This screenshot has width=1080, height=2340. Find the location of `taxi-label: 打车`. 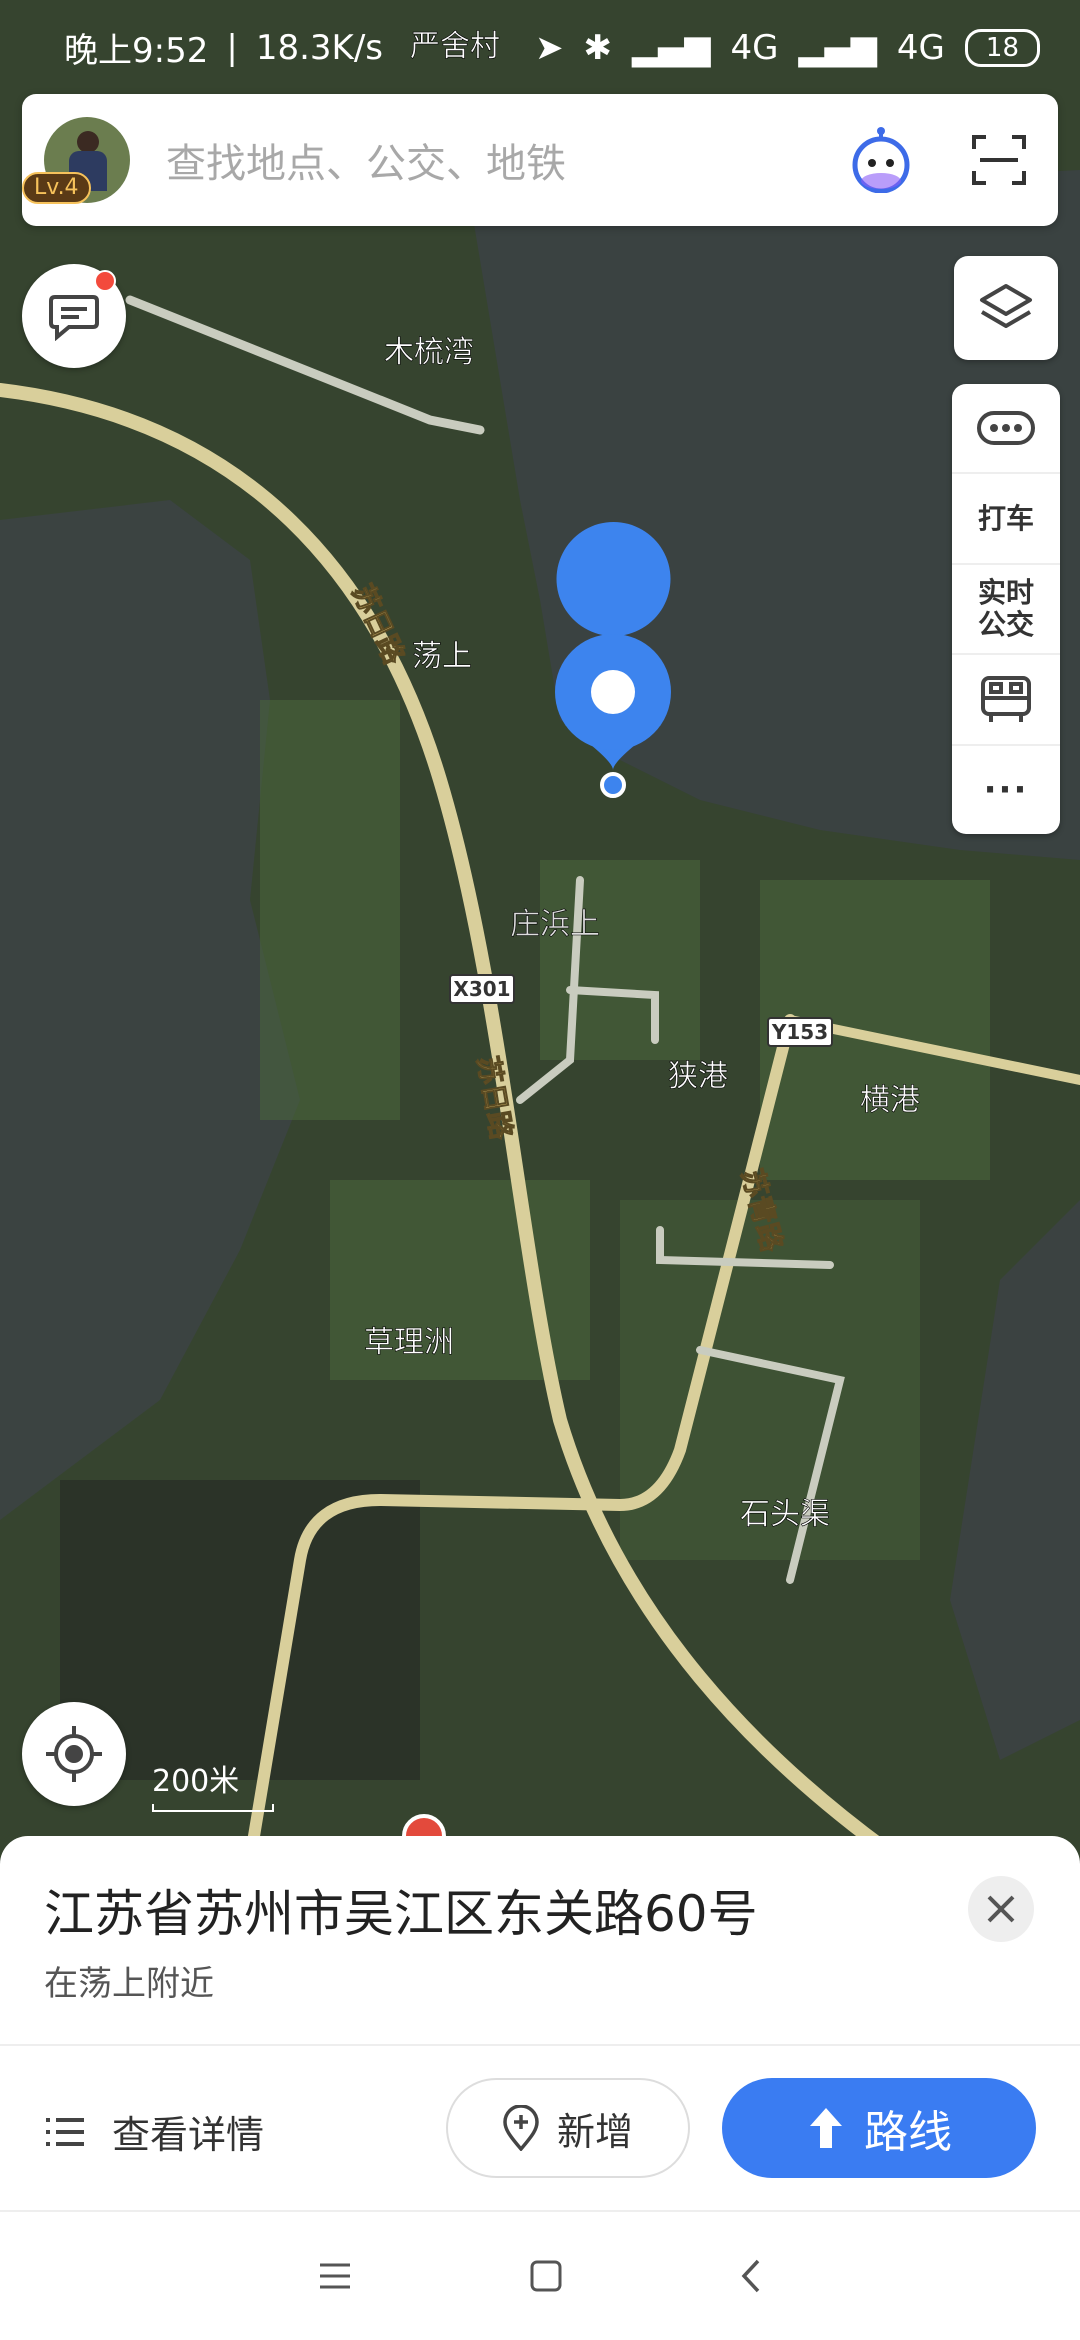

taxi-label: 打车 is located at coordinates (1005, 518).